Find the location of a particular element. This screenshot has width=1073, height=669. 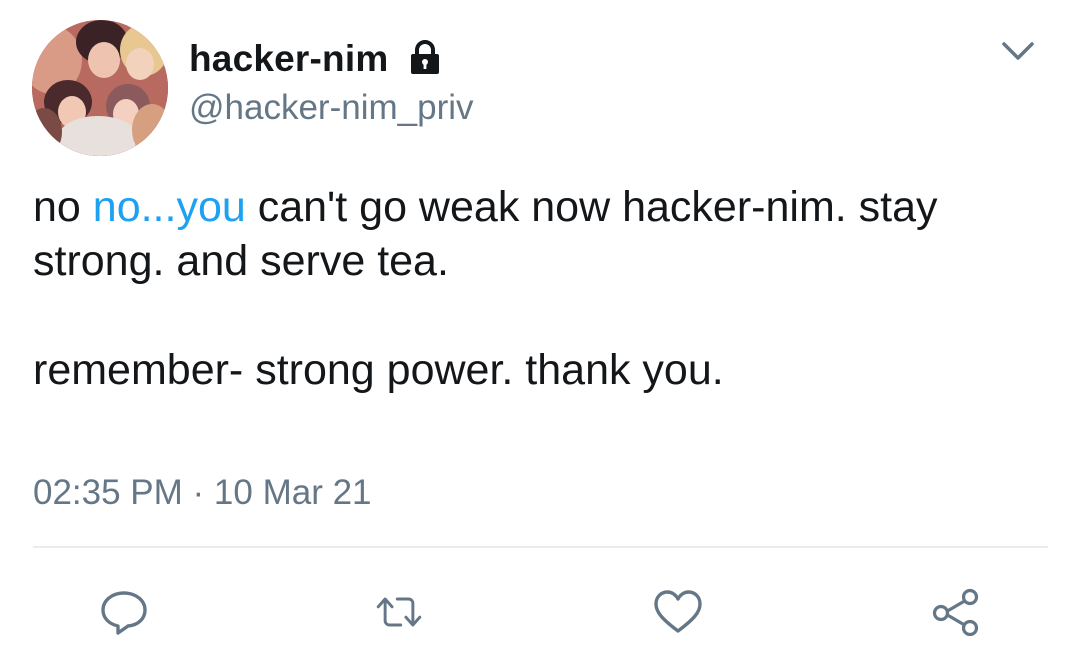

share-icon is located at coordinates (955, 612).